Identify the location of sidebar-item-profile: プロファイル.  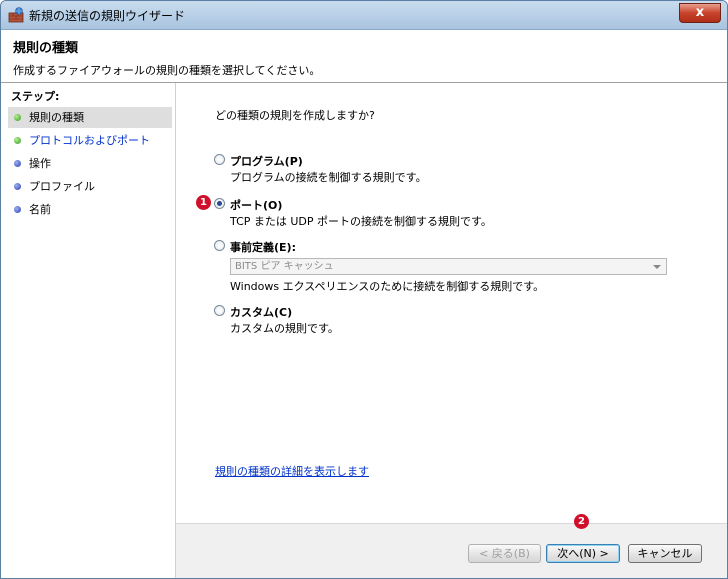
(90, 186).